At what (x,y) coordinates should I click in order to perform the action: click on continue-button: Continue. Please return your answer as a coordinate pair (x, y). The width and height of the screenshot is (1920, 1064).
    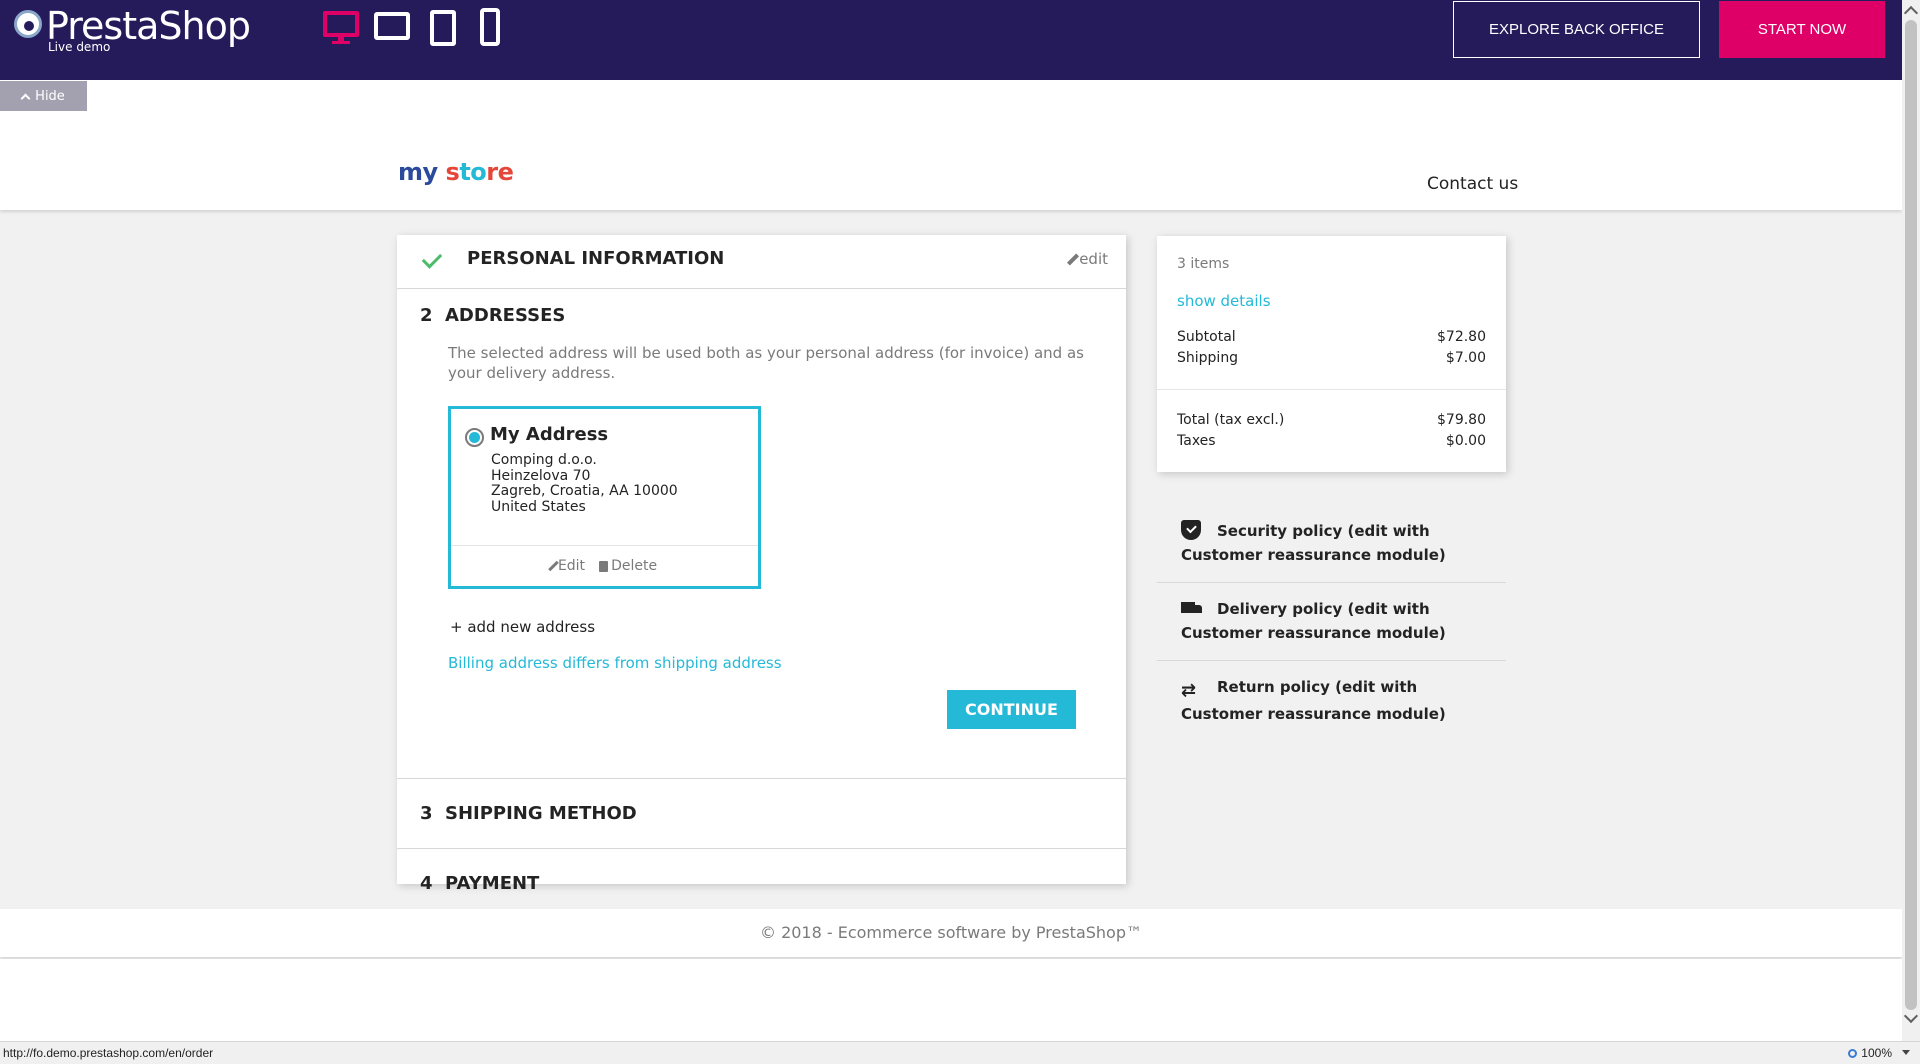
    Looking at the image, I should click on (1011, 709).